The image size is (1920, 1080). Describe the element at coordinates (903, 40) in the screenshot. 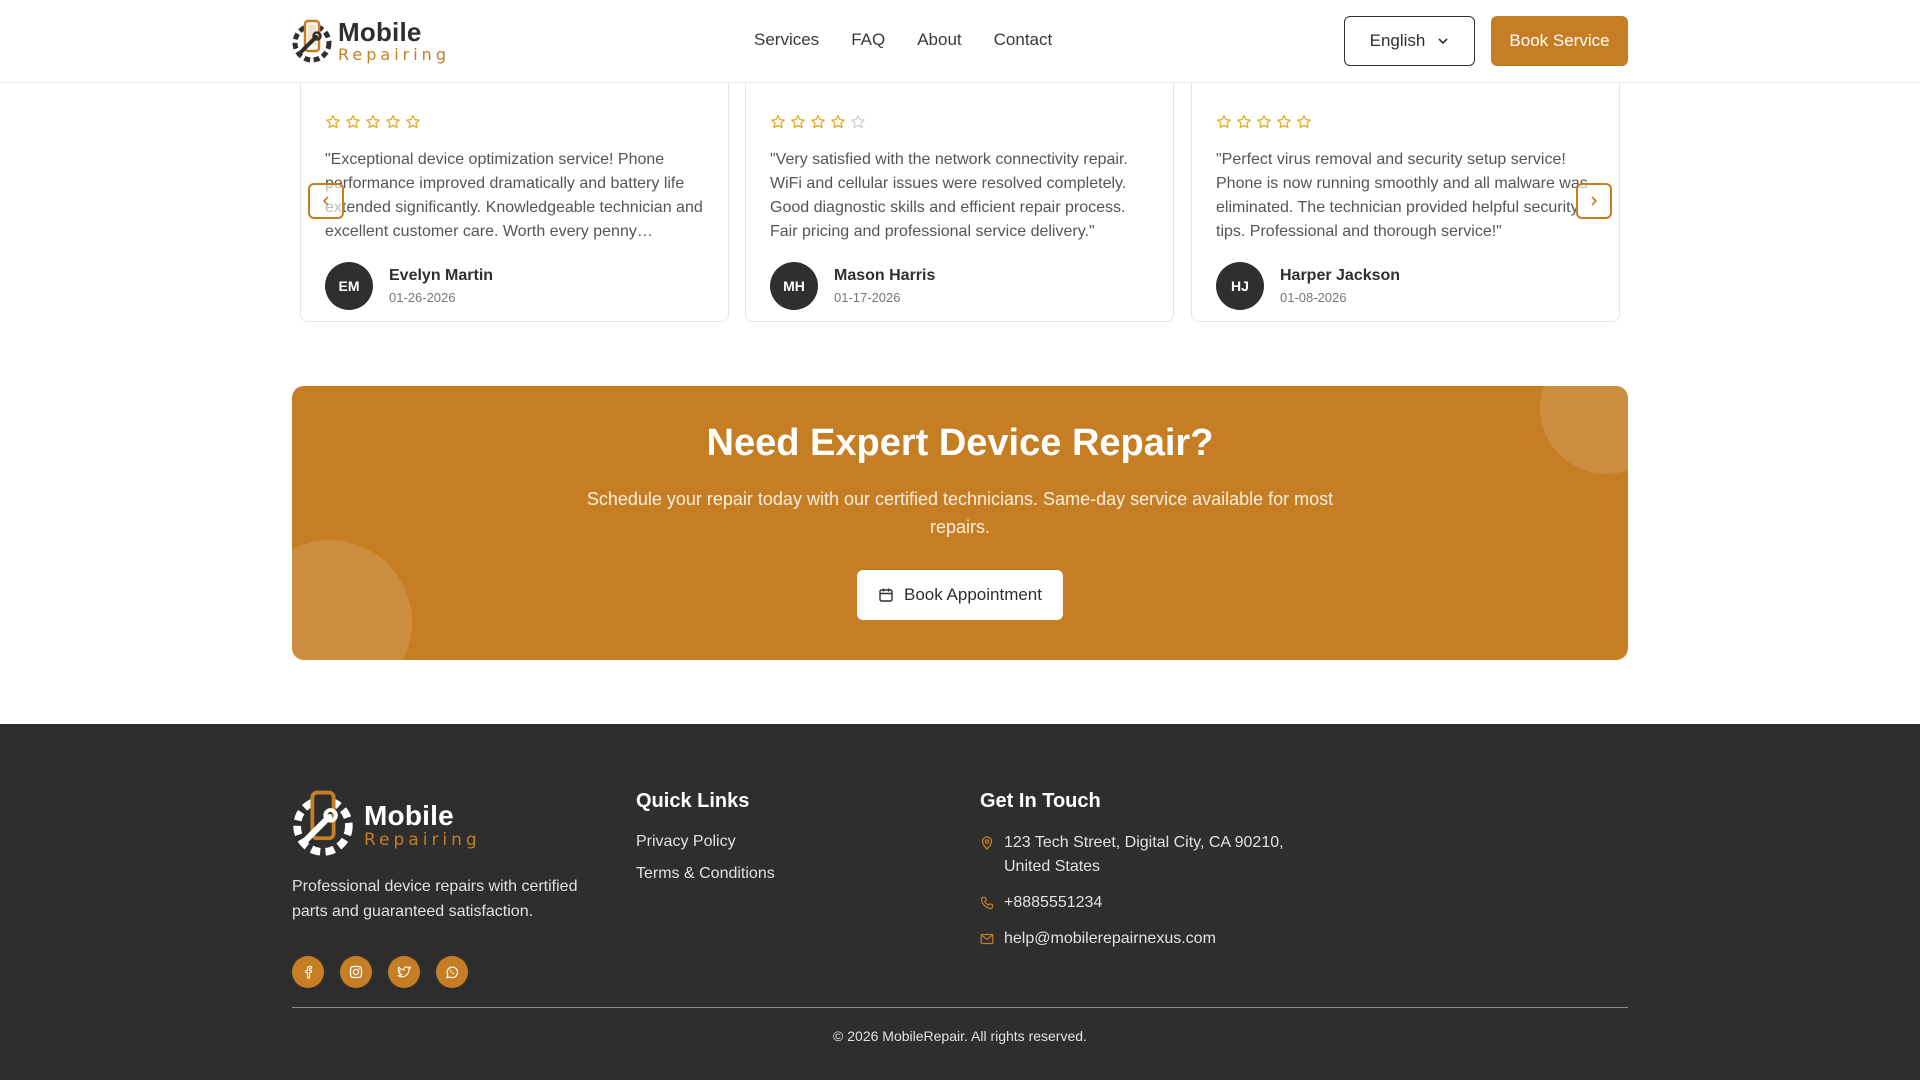

I see `main-nav: Services FAQ About Contact` at that location.